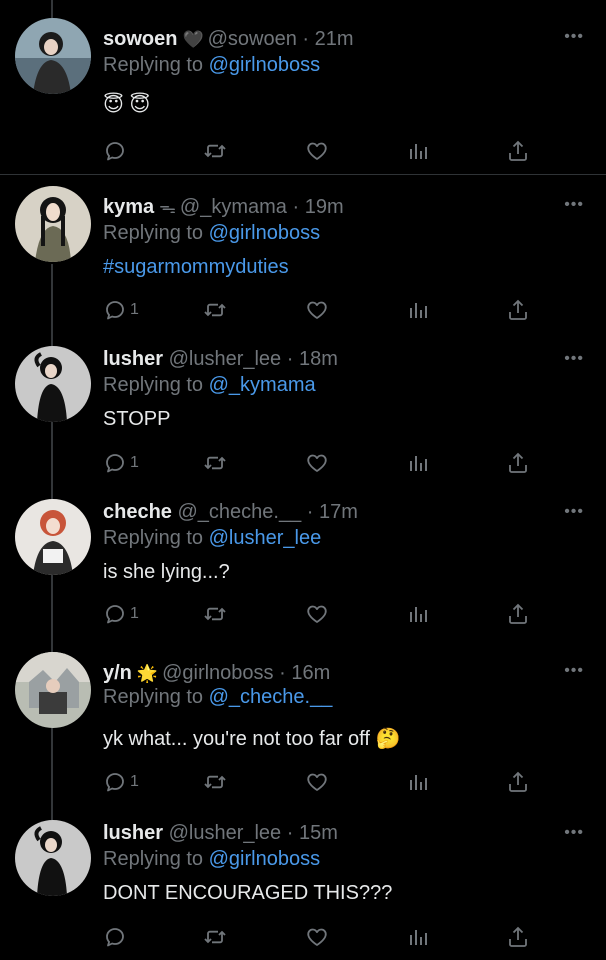 The width and height of the screenshot is (606, 960). What do you see at coordinates (318, 833) in the screenshot?
I see `timestamp: 15m` at bounding box center [318, 833].